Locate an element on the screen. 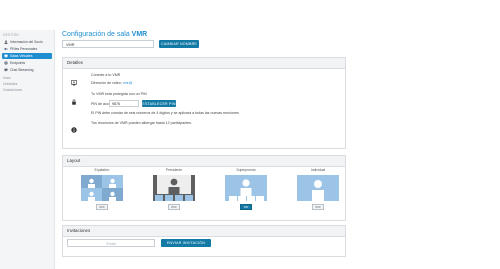 The image size is (500, 269). person-icon is located at coordinates (6, 42).